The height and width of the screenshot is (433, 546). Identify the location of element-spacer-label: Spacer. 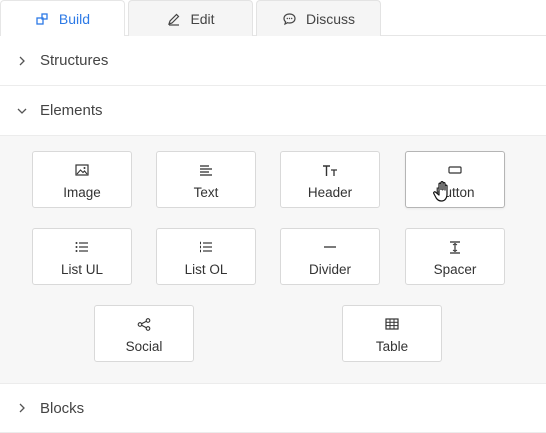
(455, 269).